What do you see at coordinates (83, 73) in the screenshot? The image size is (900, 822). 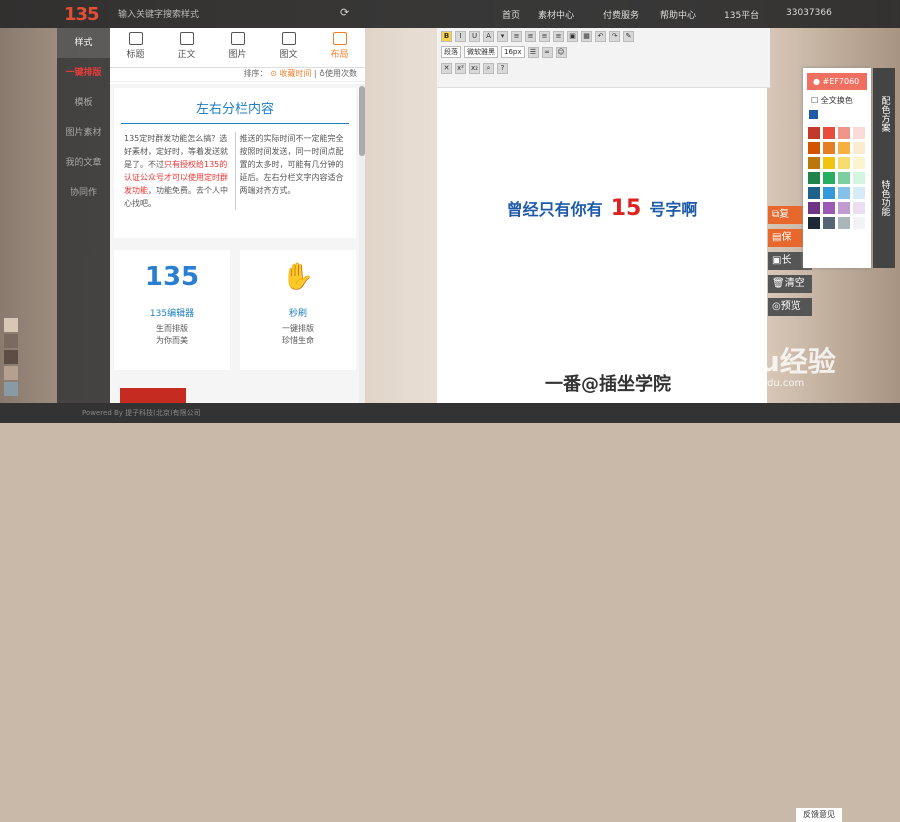 I see `nav-one-click: 一键排版` at bounding box center [83, 73].